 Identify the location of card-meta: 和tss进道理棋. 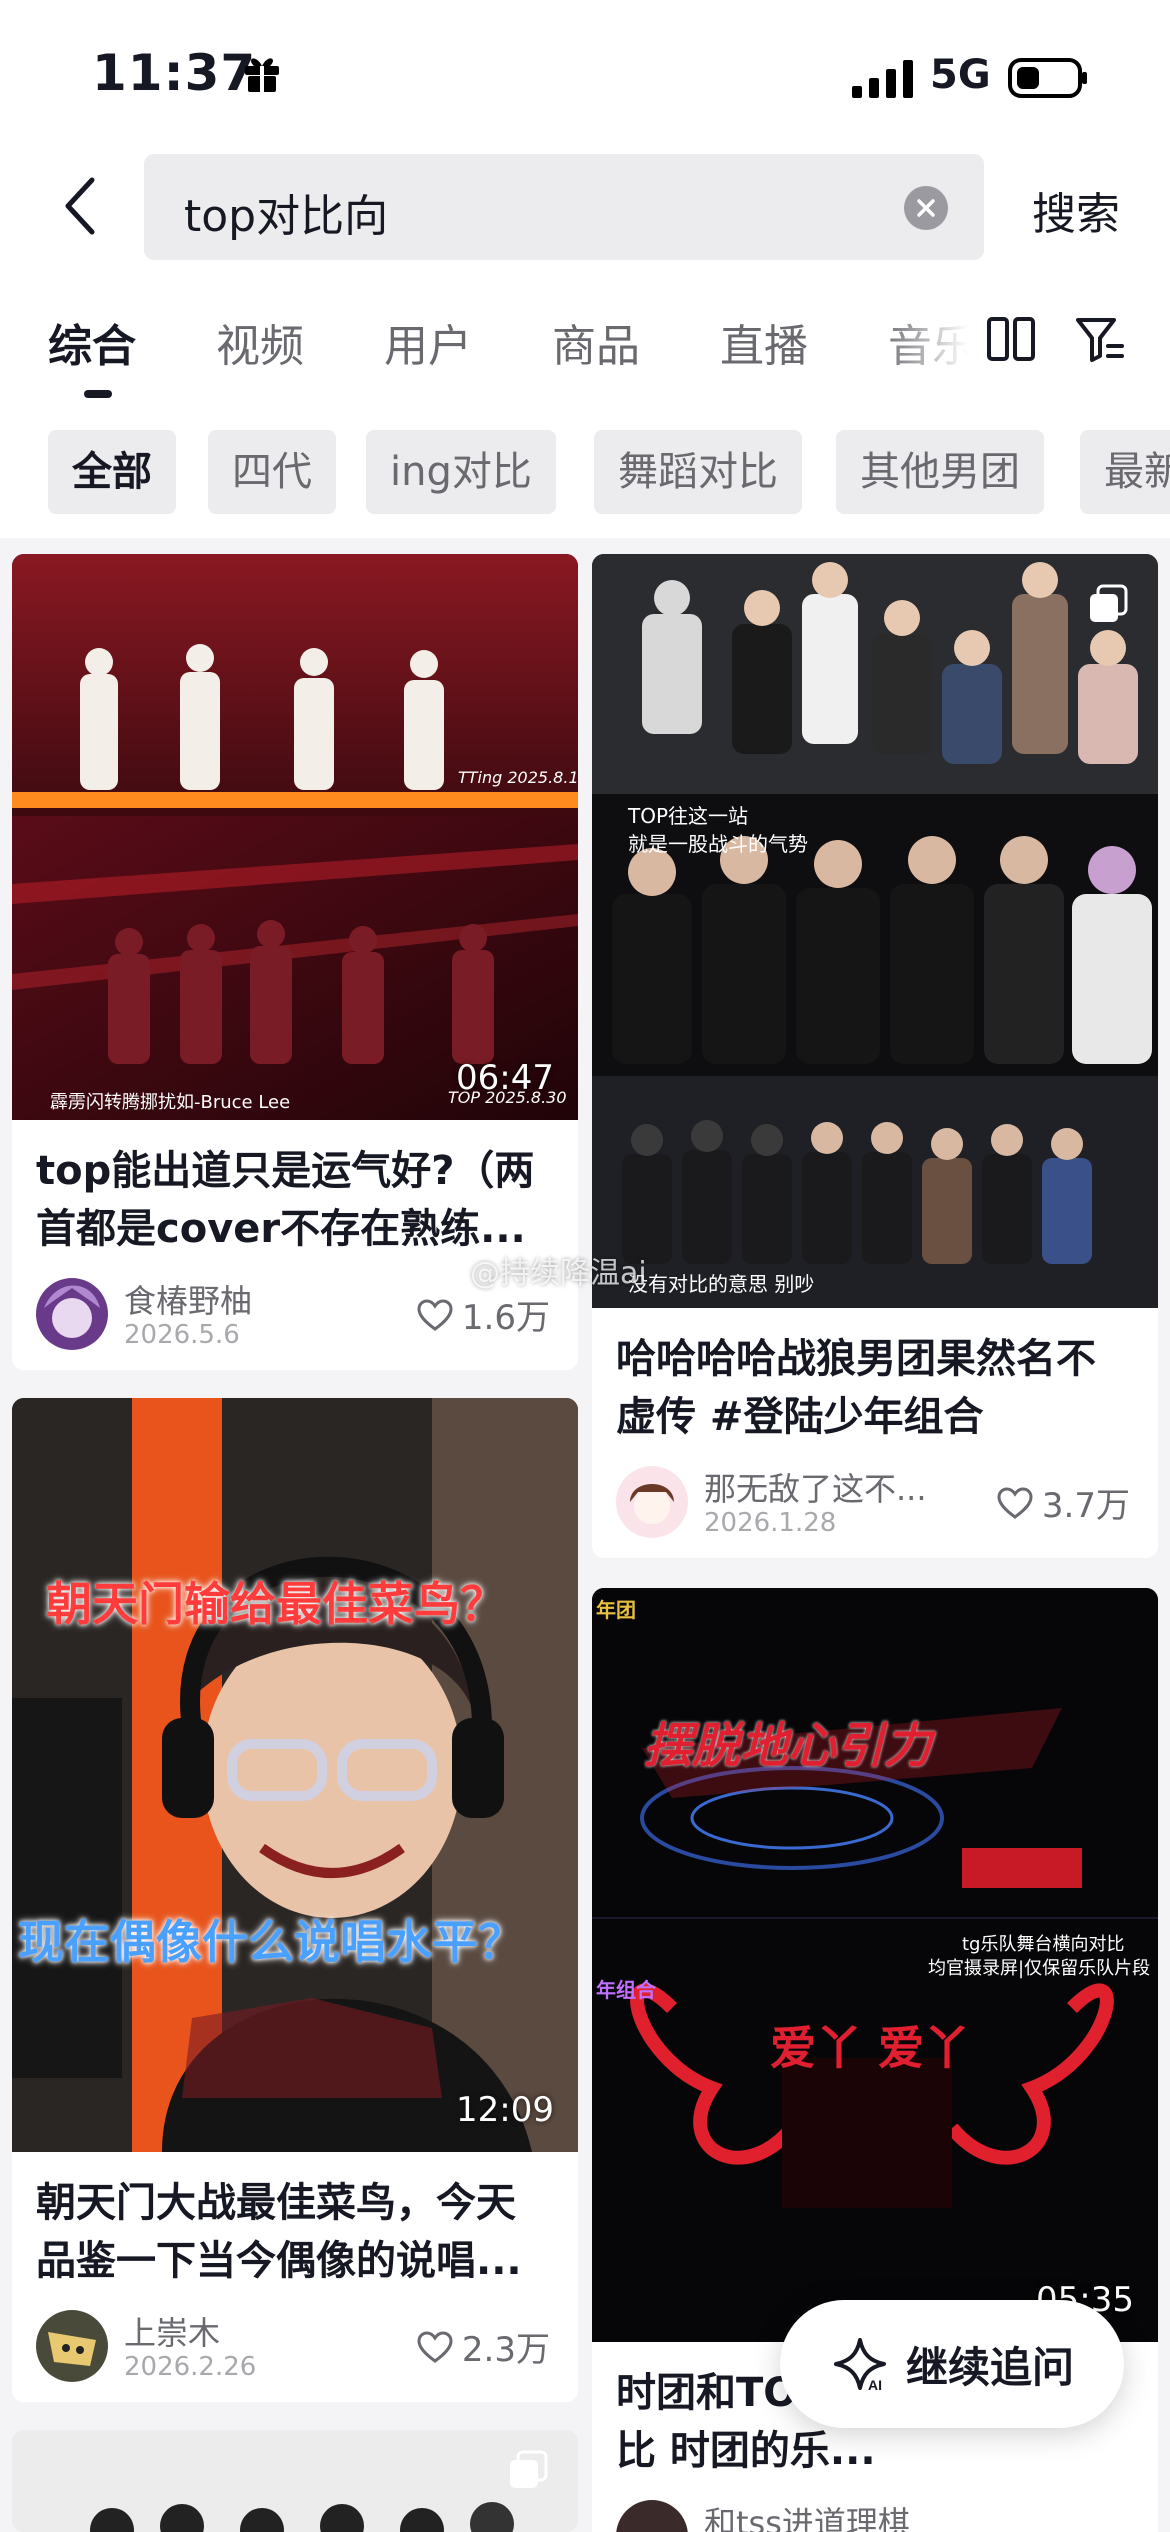
(875, 2507).